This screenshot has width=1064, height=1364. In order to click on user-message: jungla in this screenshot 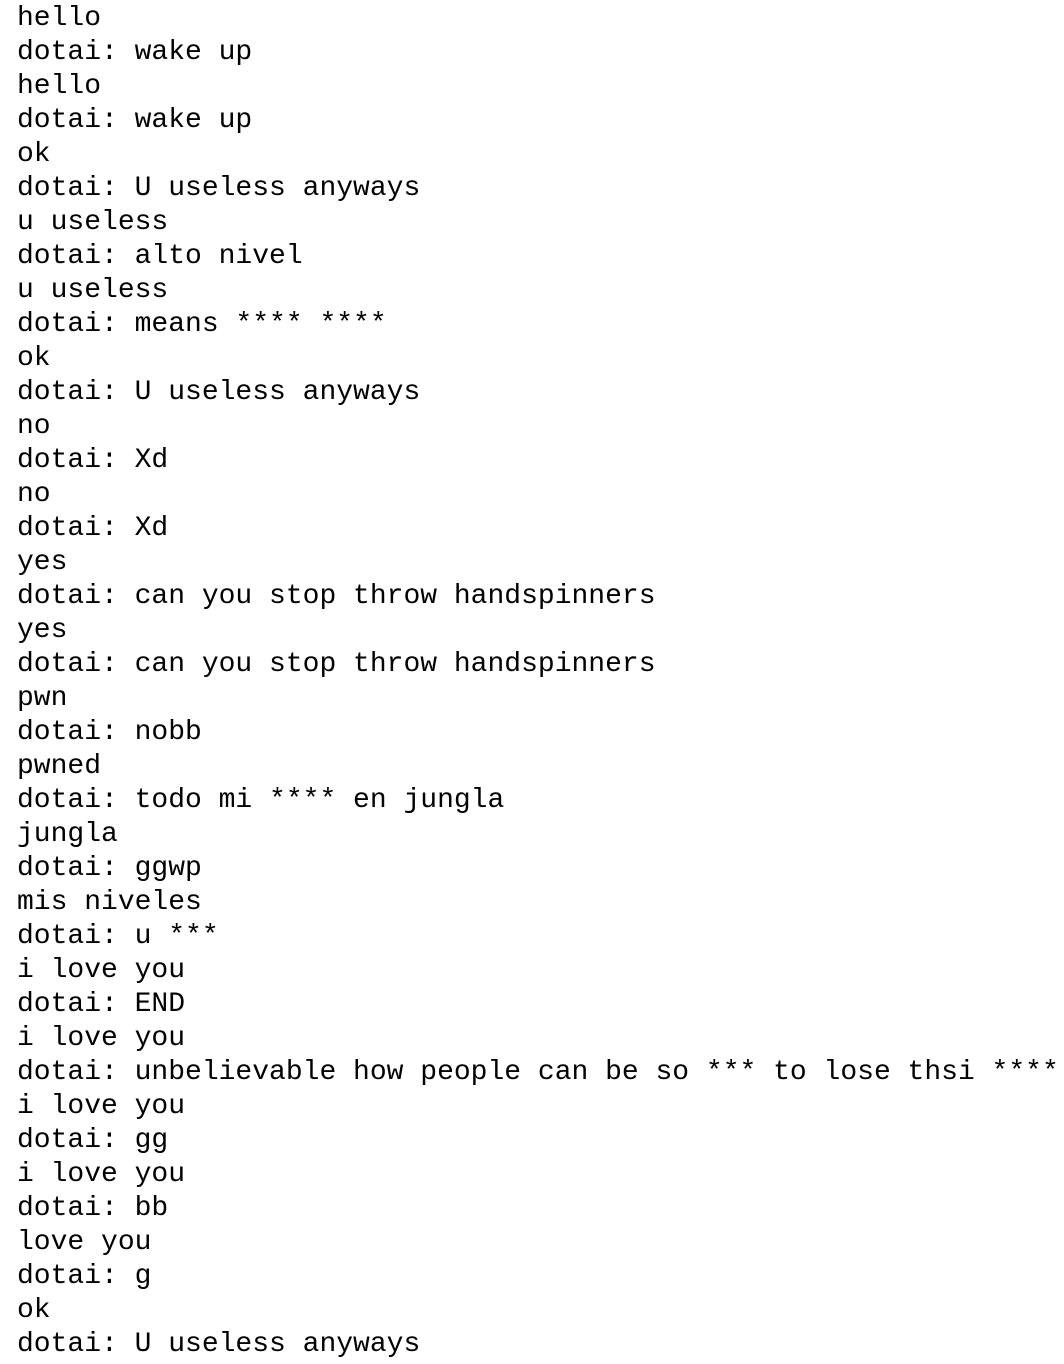, I will do `click(67, 834)`.